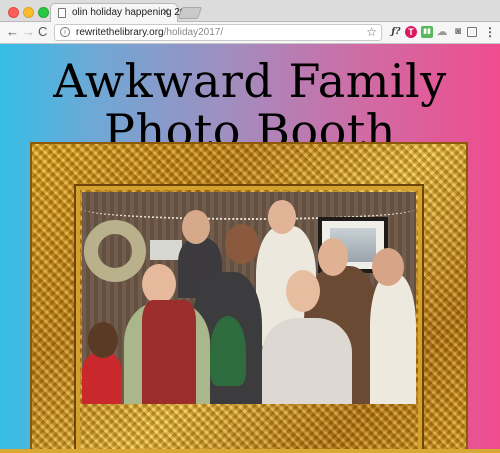 This screenshot has width=500, height=453. What do you see at coordinates (28, 32) in the screenshot?
I see `forward-arrow-icon: →` at bounding box center [28, 32].